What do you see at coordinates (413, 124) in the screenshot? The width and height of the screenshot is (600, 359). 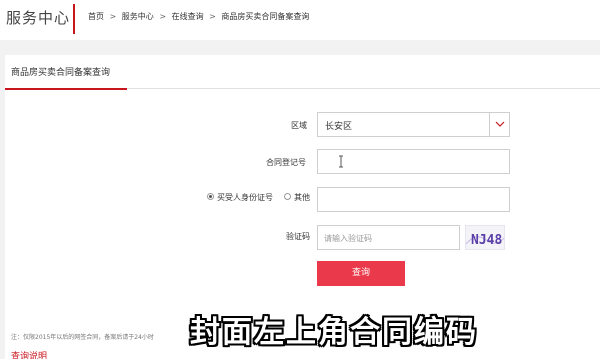 I see `district-select: 长安区` at bounding box center [413, 124].